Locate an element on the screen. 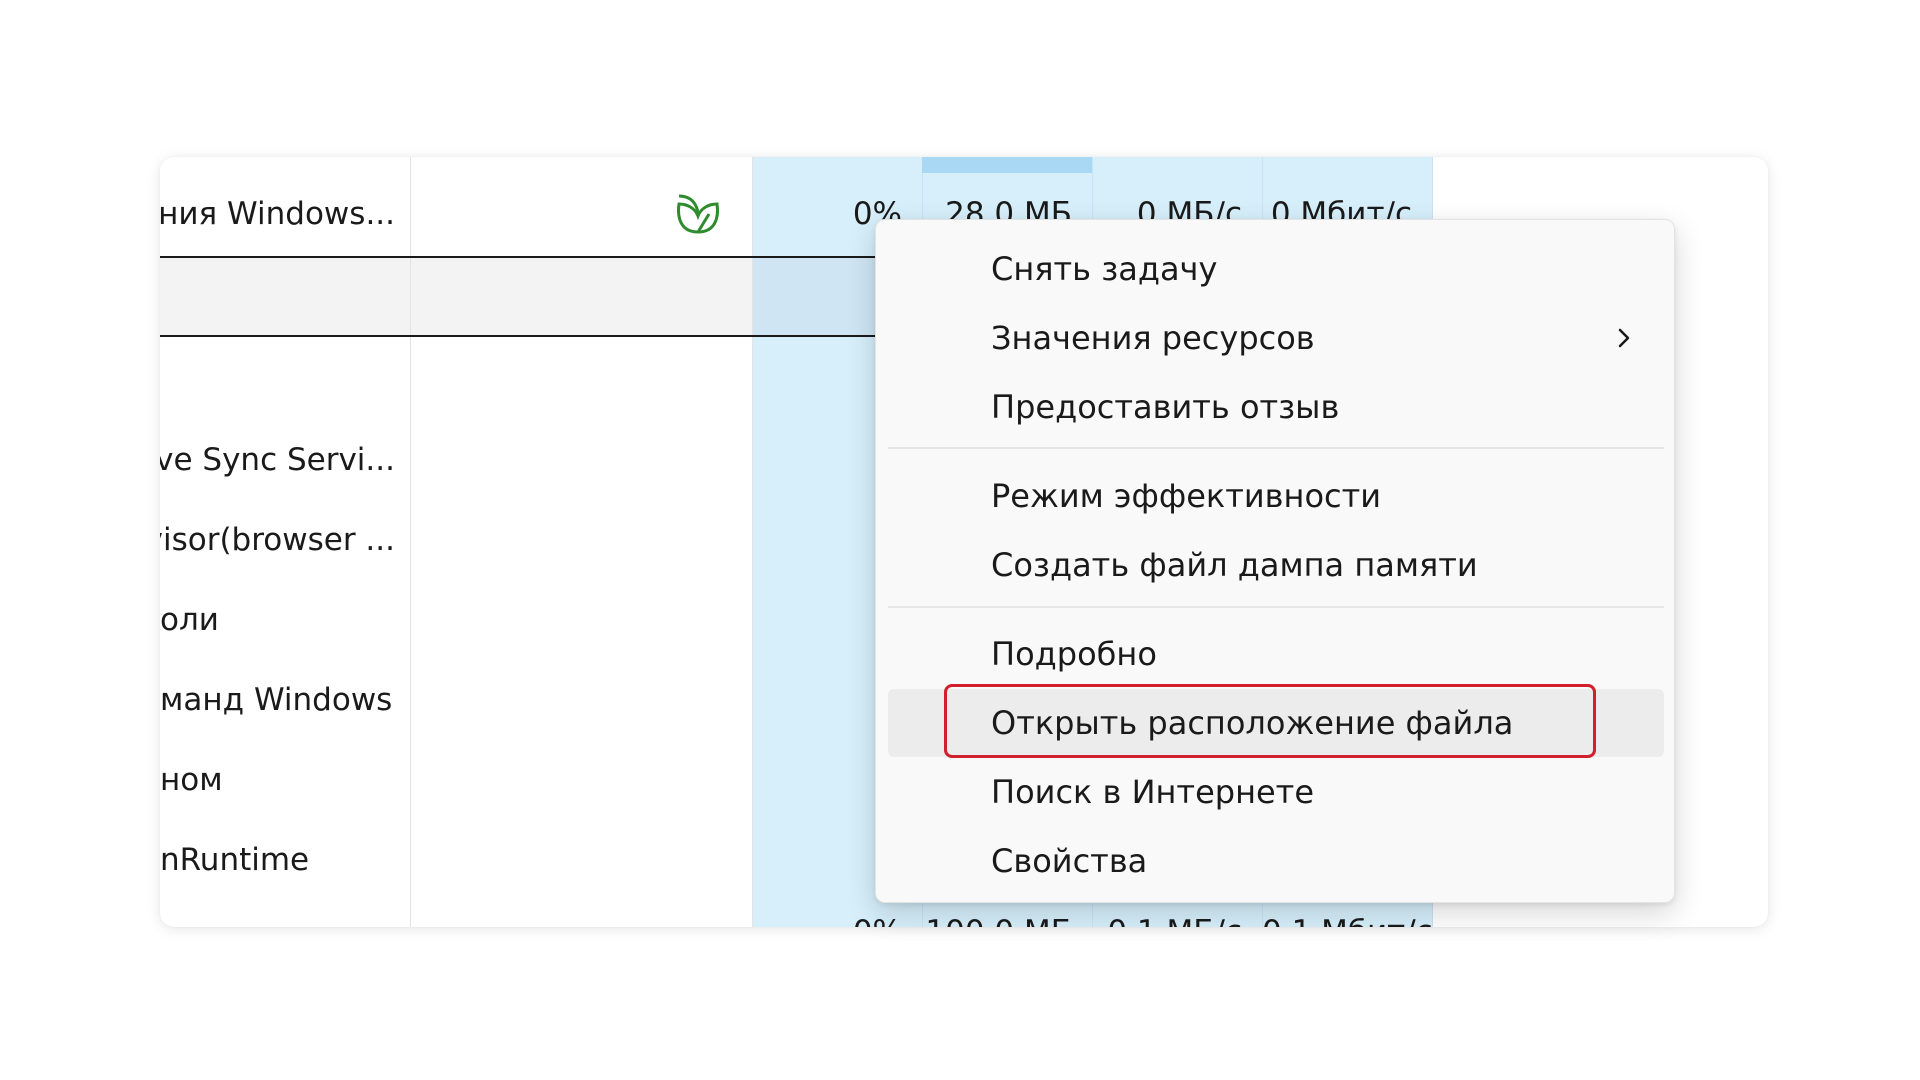 The height and width of the screenshot is (1080, 1920). highlight-frame is located at coordinates (1270, 721).